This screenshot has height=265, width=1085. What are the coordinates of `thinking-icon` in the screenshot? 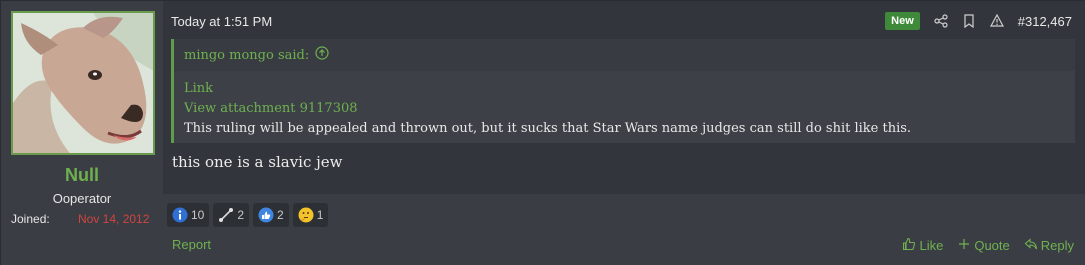 It's located at (306, 215).